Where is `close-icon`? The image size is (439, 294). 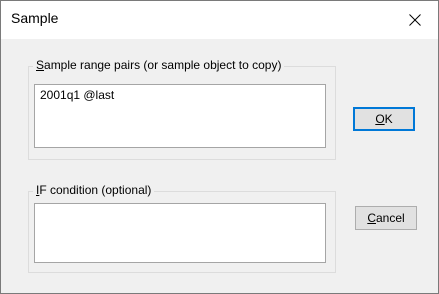 close-icon is located at coordinates (415, 20).